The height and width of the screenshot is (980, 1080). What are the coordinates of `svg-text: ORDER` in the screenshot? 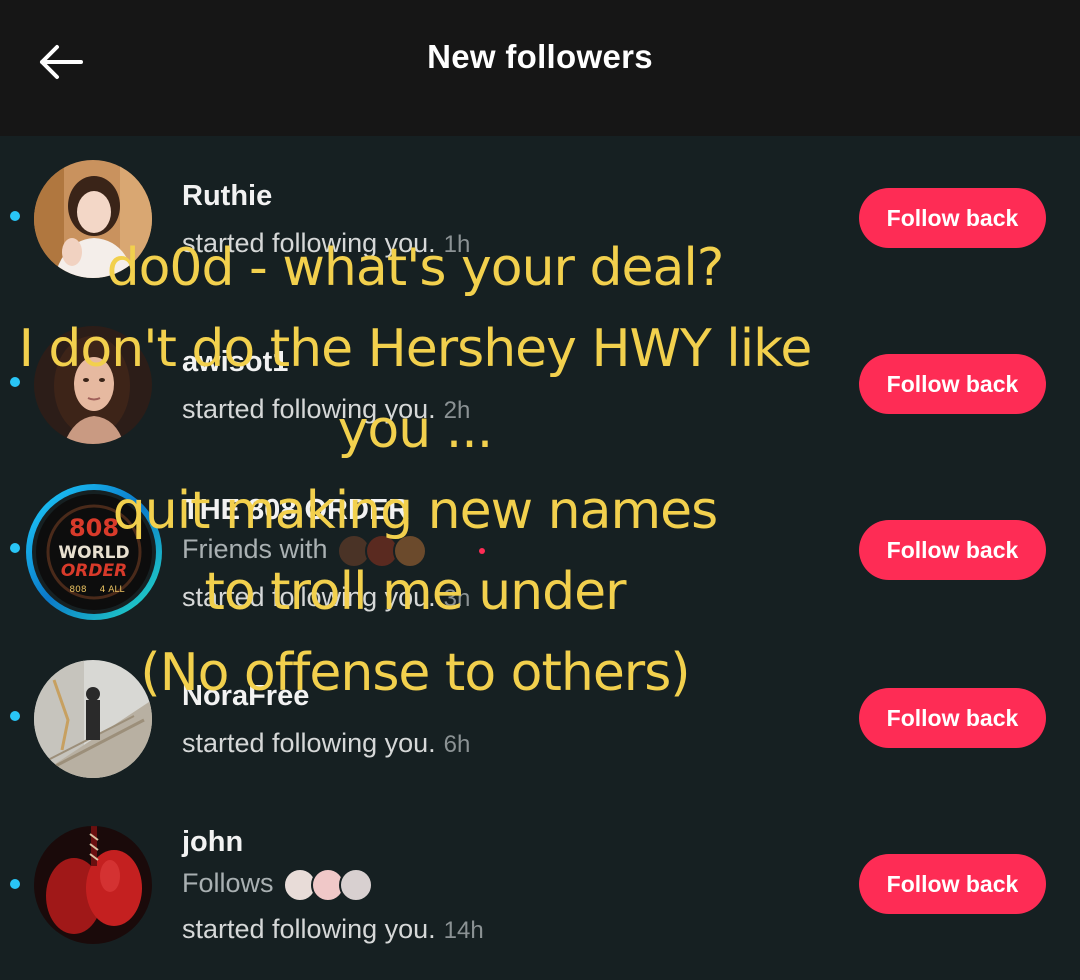 It's located at (94, 571).